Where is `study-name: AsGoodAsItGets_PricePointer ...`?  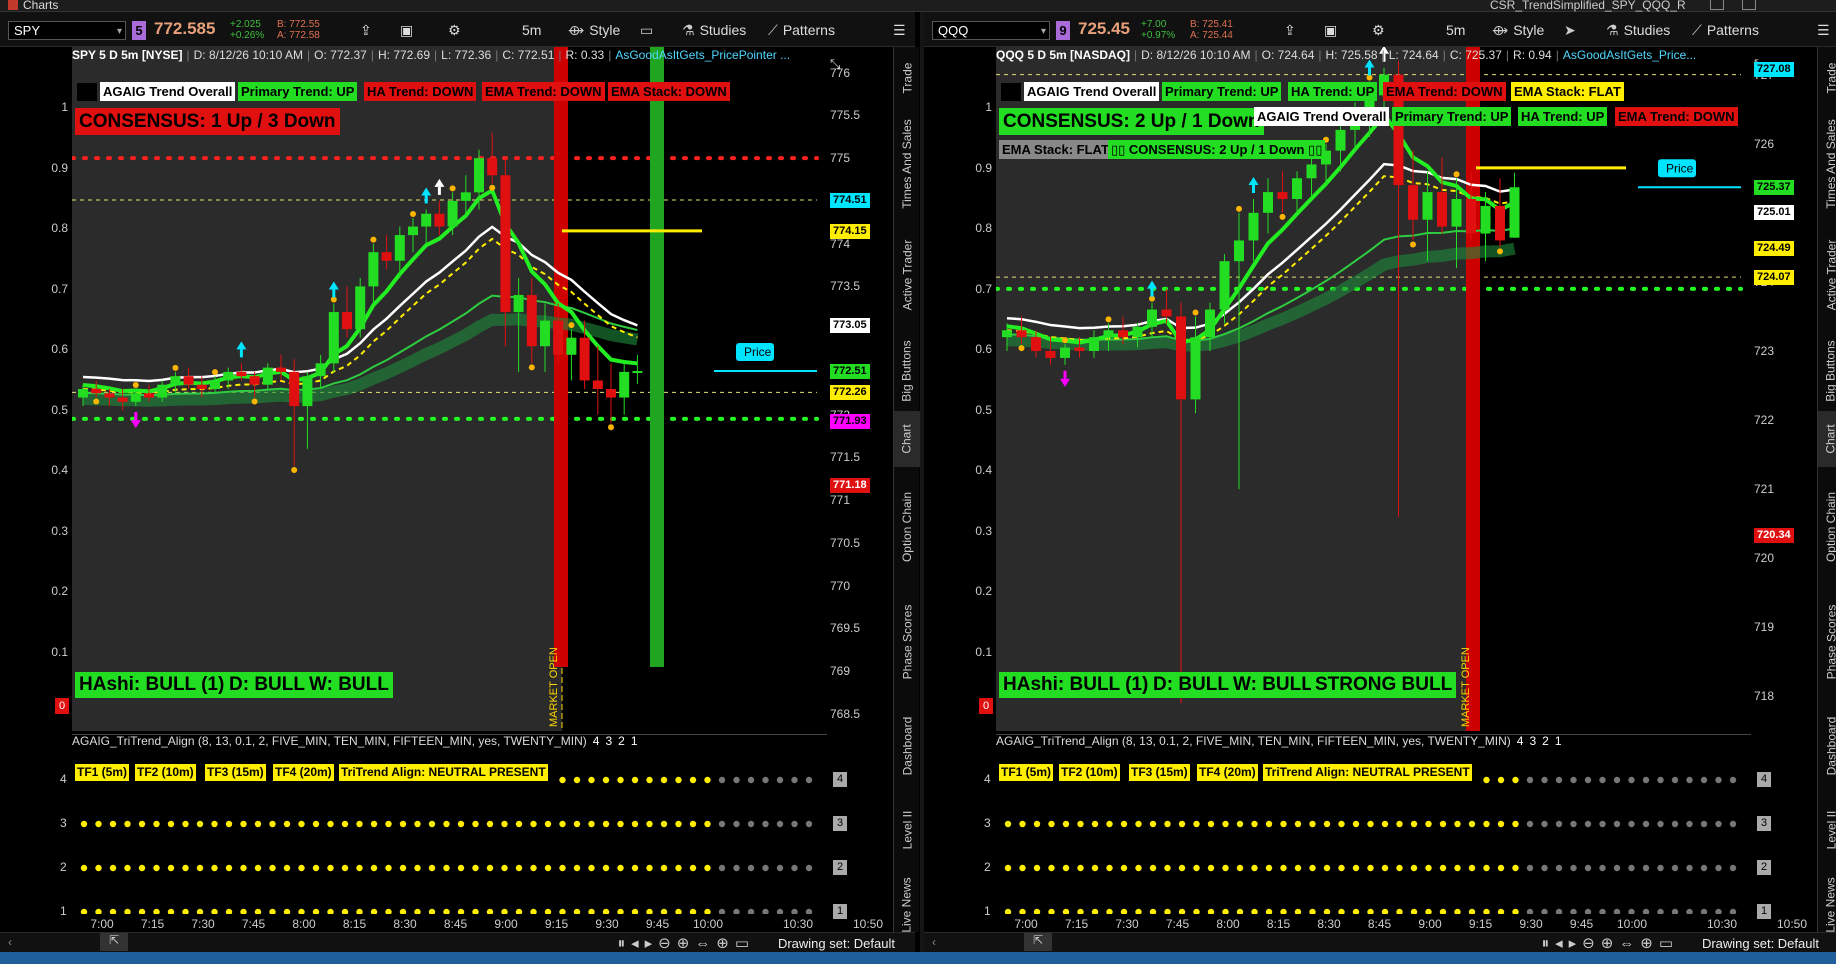
study-name: AsGoodAsItGets_PricePointer ... is located at coordinates (702, 55).